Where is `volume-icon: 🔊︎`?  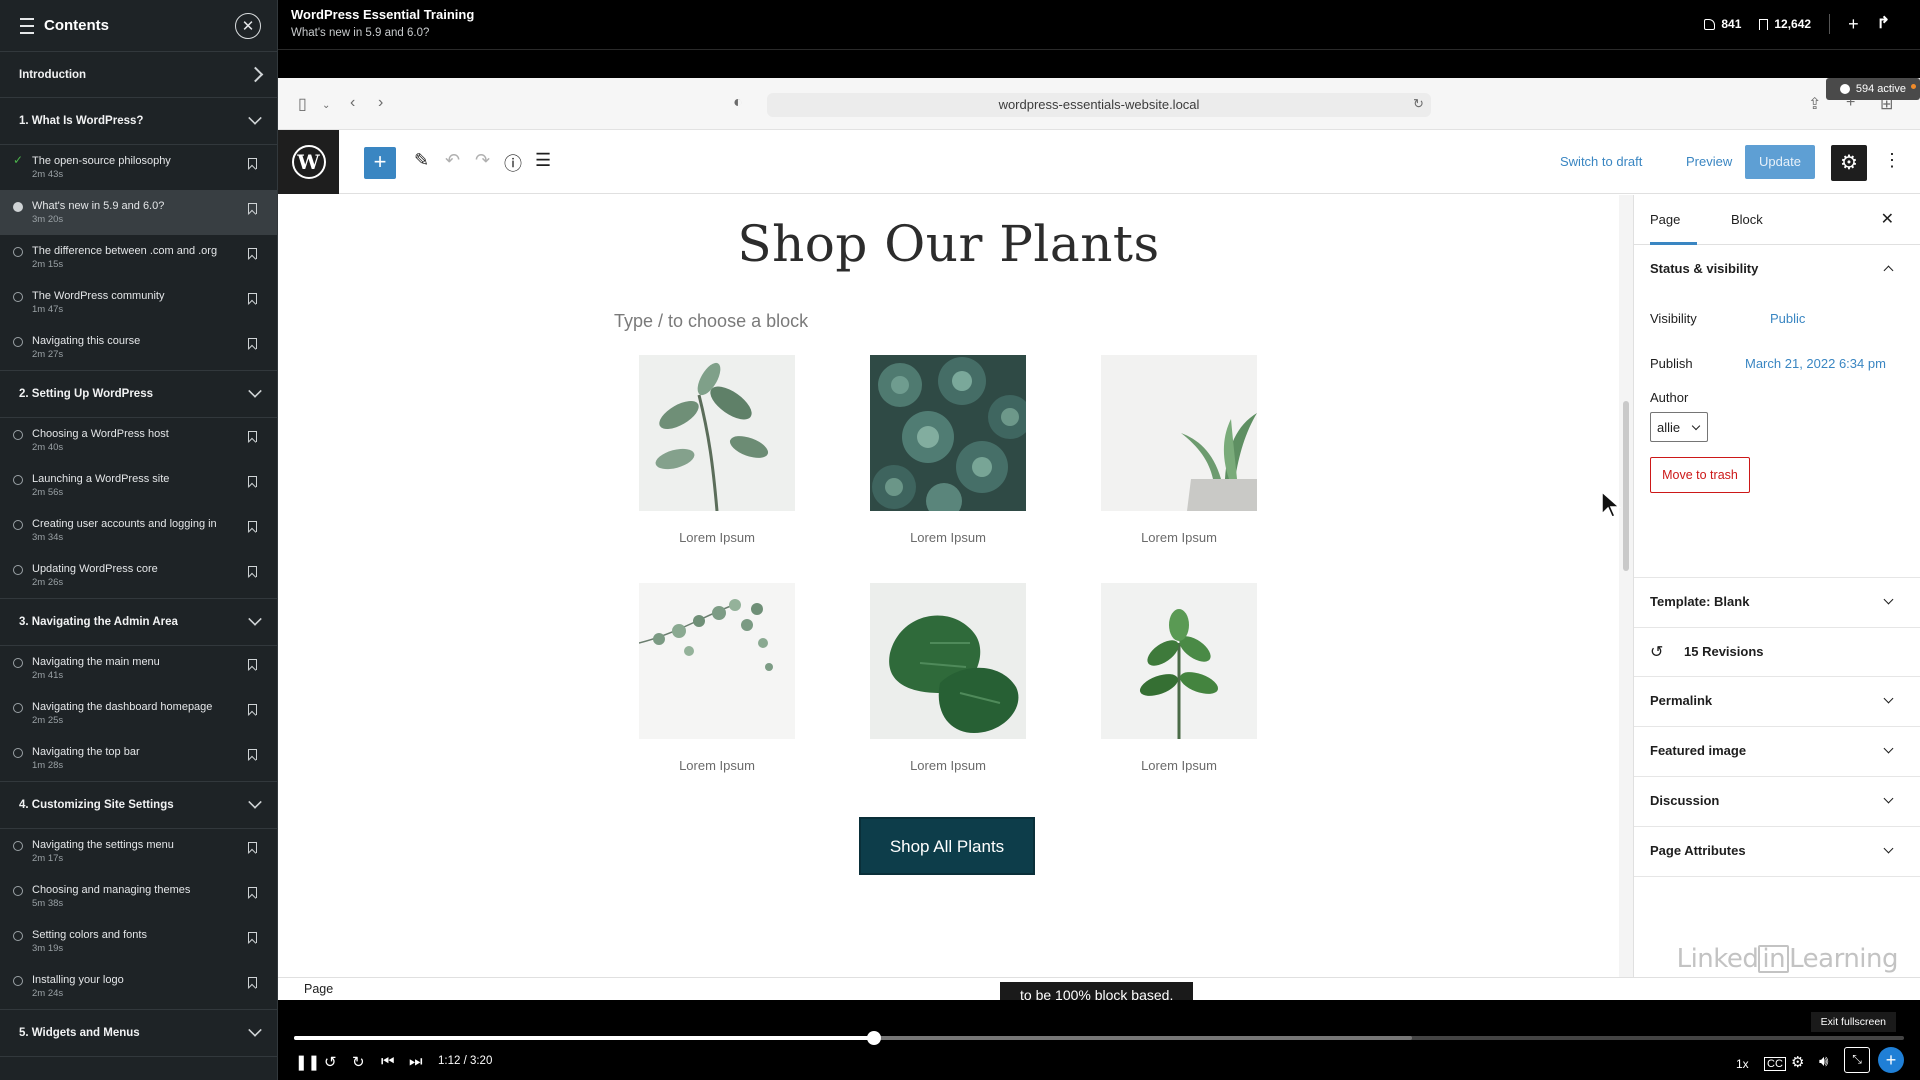 volume-icon: 🔊︎ is located at coordinates (1823, 1061).